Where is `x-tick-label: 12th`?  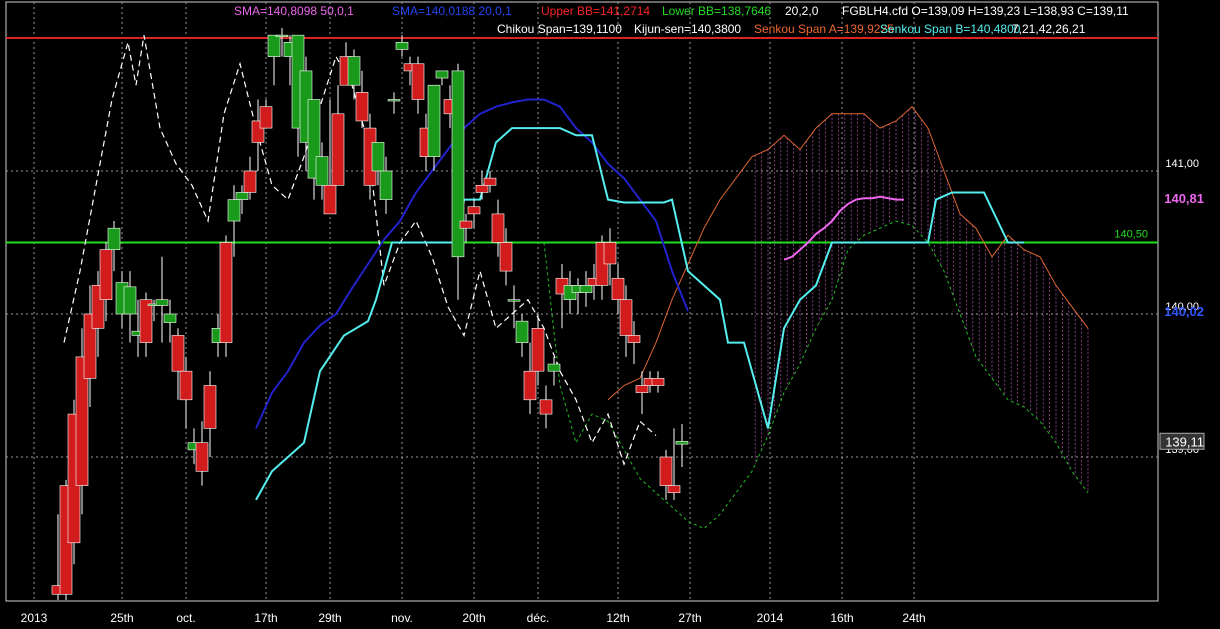 x-tick-label: 12th is located at coordinates (617, 618).